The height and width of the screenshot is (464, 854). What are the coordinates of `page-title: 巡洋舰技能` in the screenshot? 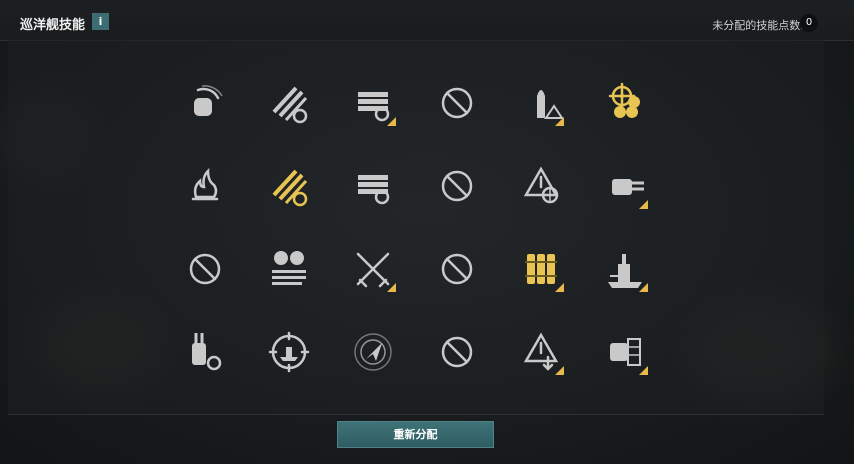 It's located at (53, 25).